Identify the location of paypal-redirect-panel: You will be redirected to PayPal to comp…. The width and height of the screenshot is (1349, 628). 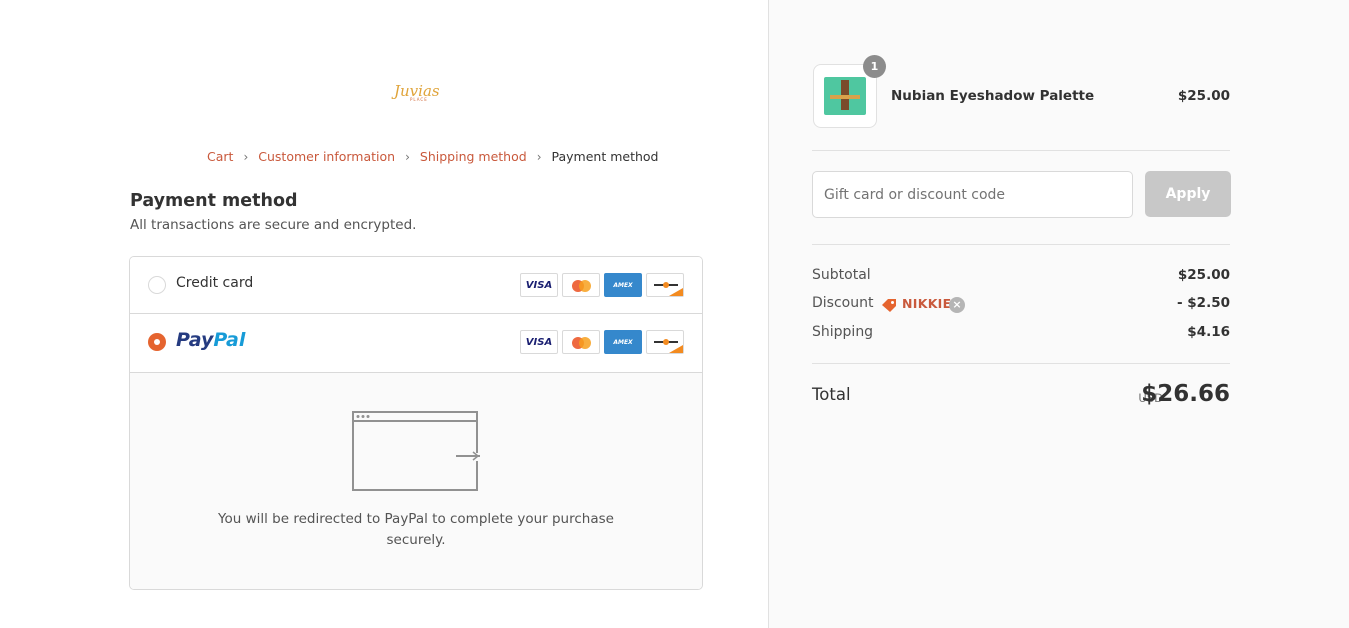
(416, 481).